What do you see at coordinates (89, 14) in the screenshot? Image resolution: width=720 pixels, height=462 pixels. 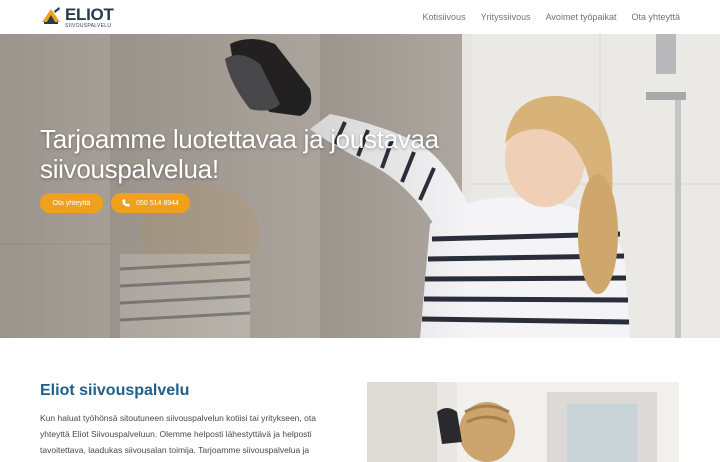 I see `logo-name: ELIOT` at bounding box center [89, 14].